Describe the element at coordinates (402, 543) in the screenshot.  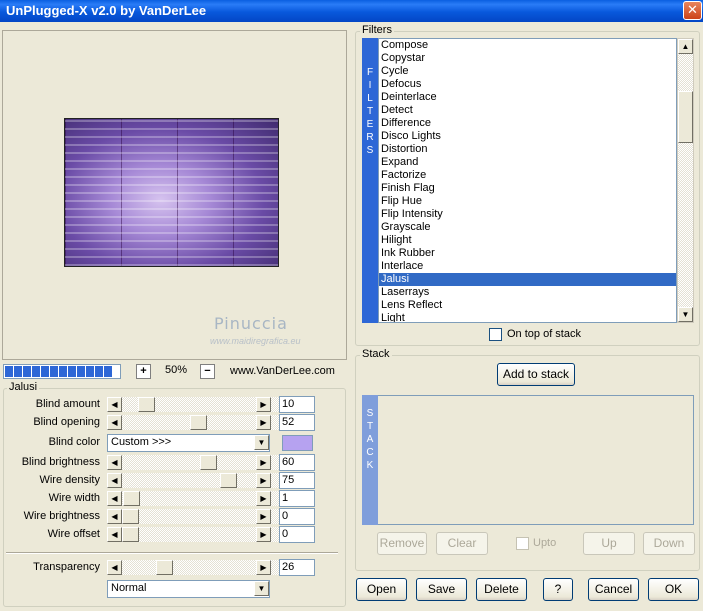
I see `remove-button: Remove` at that location.